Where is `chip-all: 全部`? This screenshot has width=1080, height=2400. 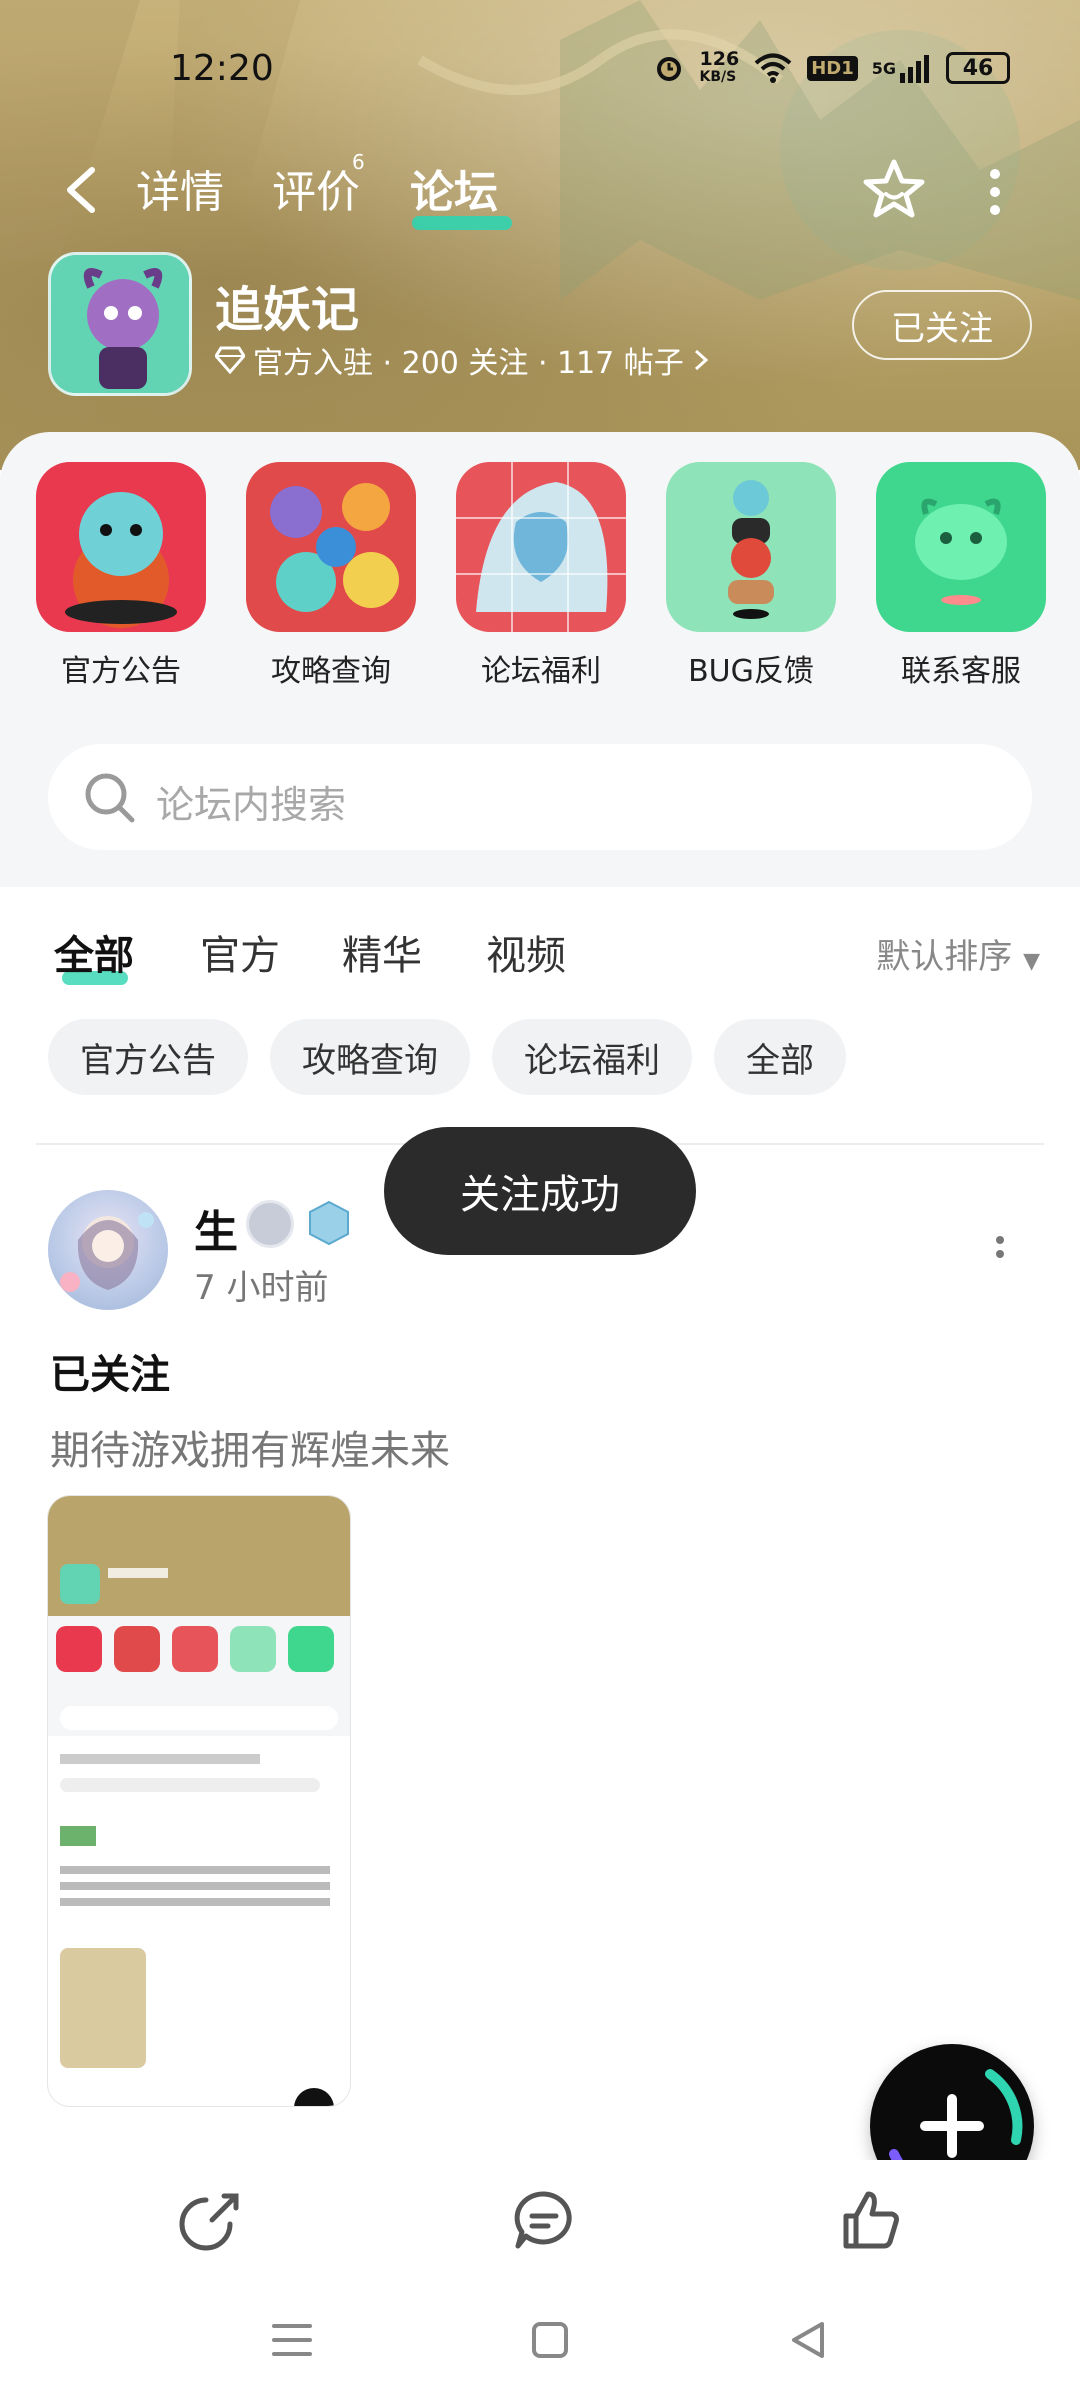
chip-all: 全部 is located at coordinates (780, 1057).